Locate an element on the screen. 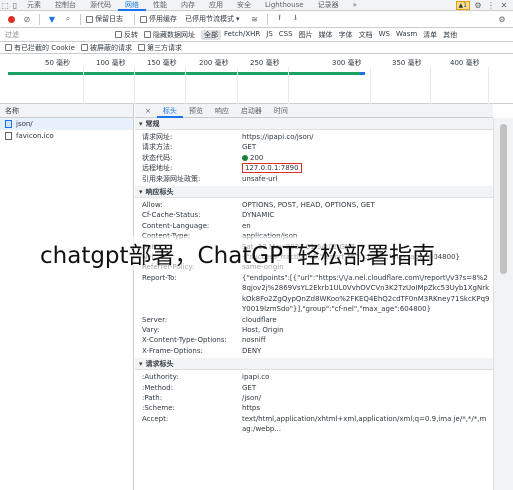  header-key: :Scheme: is located at coordinates (158, 408).